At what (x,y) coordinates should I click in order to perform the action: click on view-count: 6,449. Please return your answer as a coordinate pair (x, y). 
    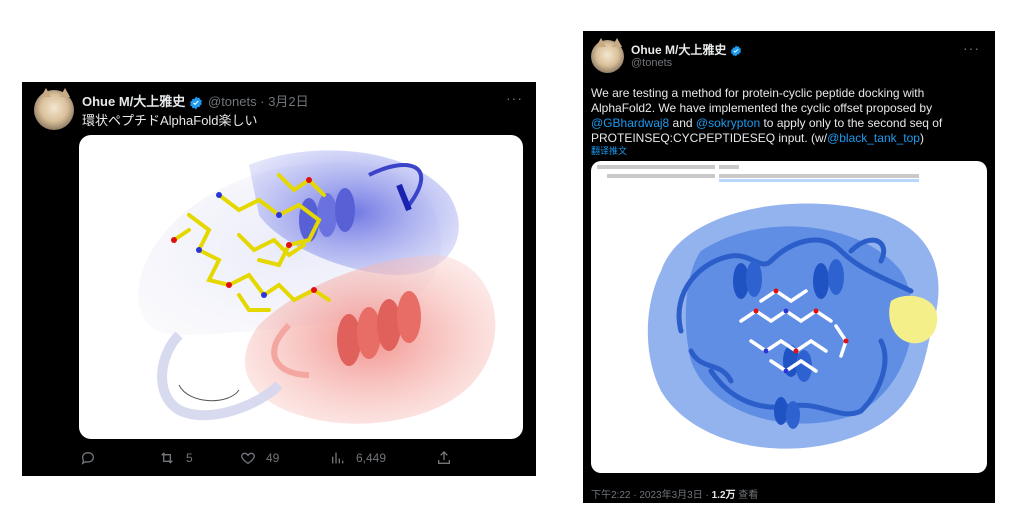
    Looking at the image, I should click on (371, 458).